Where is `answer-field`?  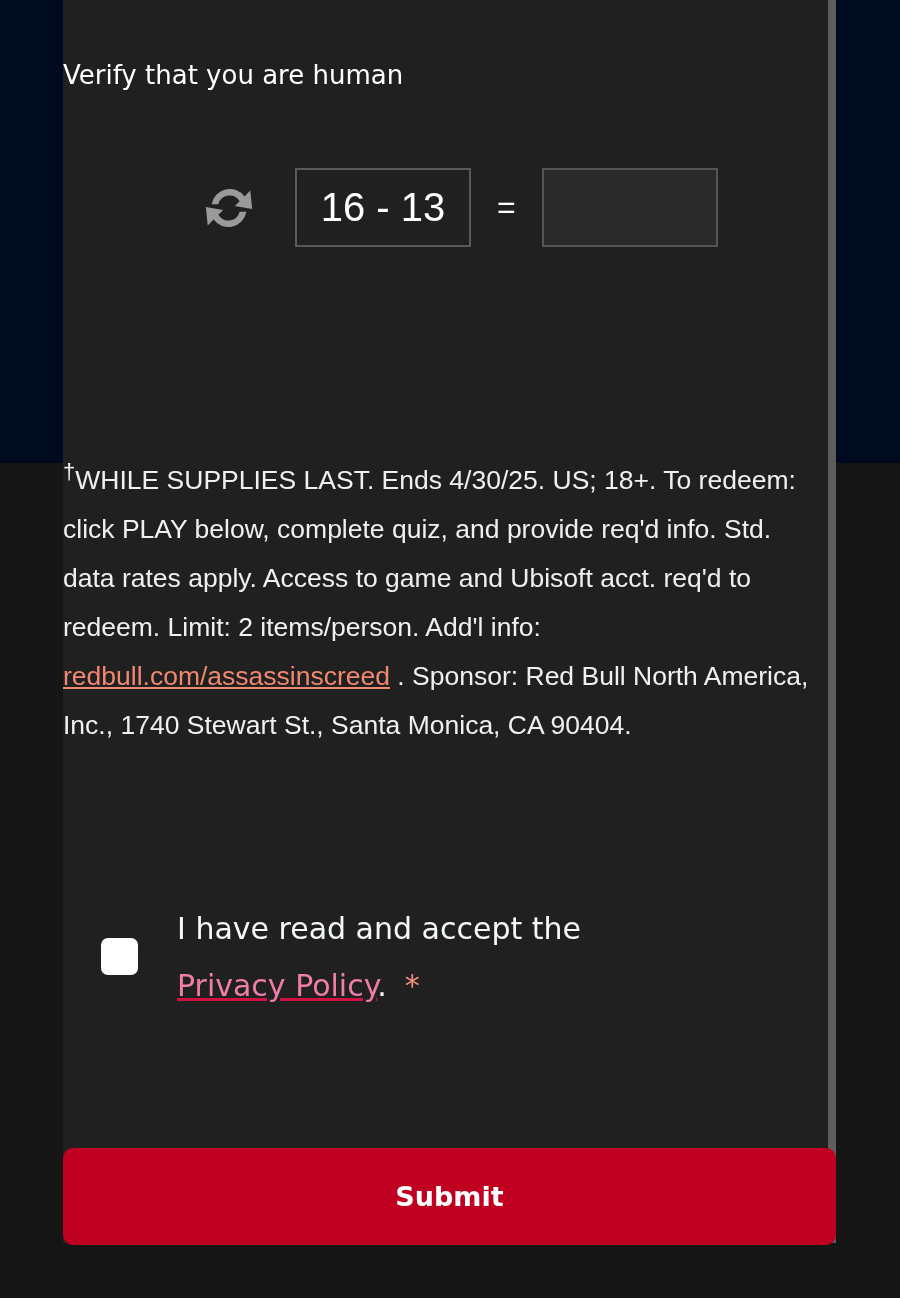
answer-field is located at coordinates (629, 207).